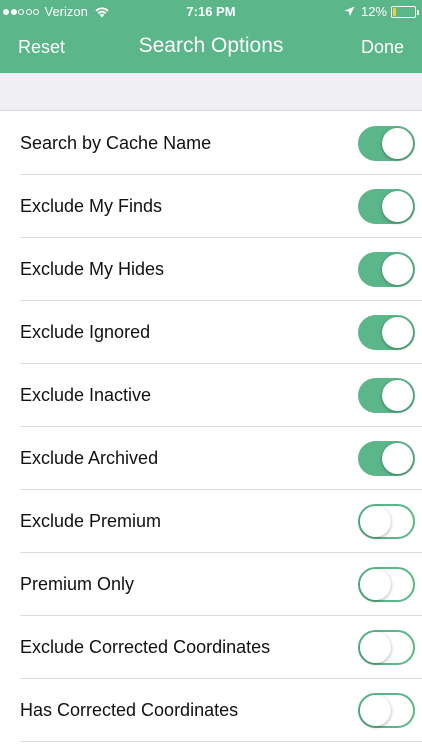  I want to click on page-title: Search Options, so click(211, 45).